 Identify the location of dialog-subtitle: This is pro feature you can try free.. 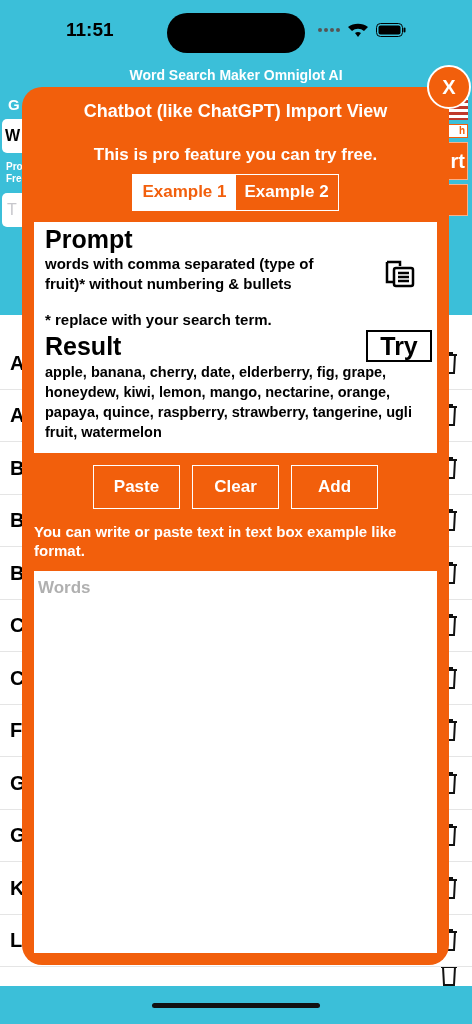
(235, 155).